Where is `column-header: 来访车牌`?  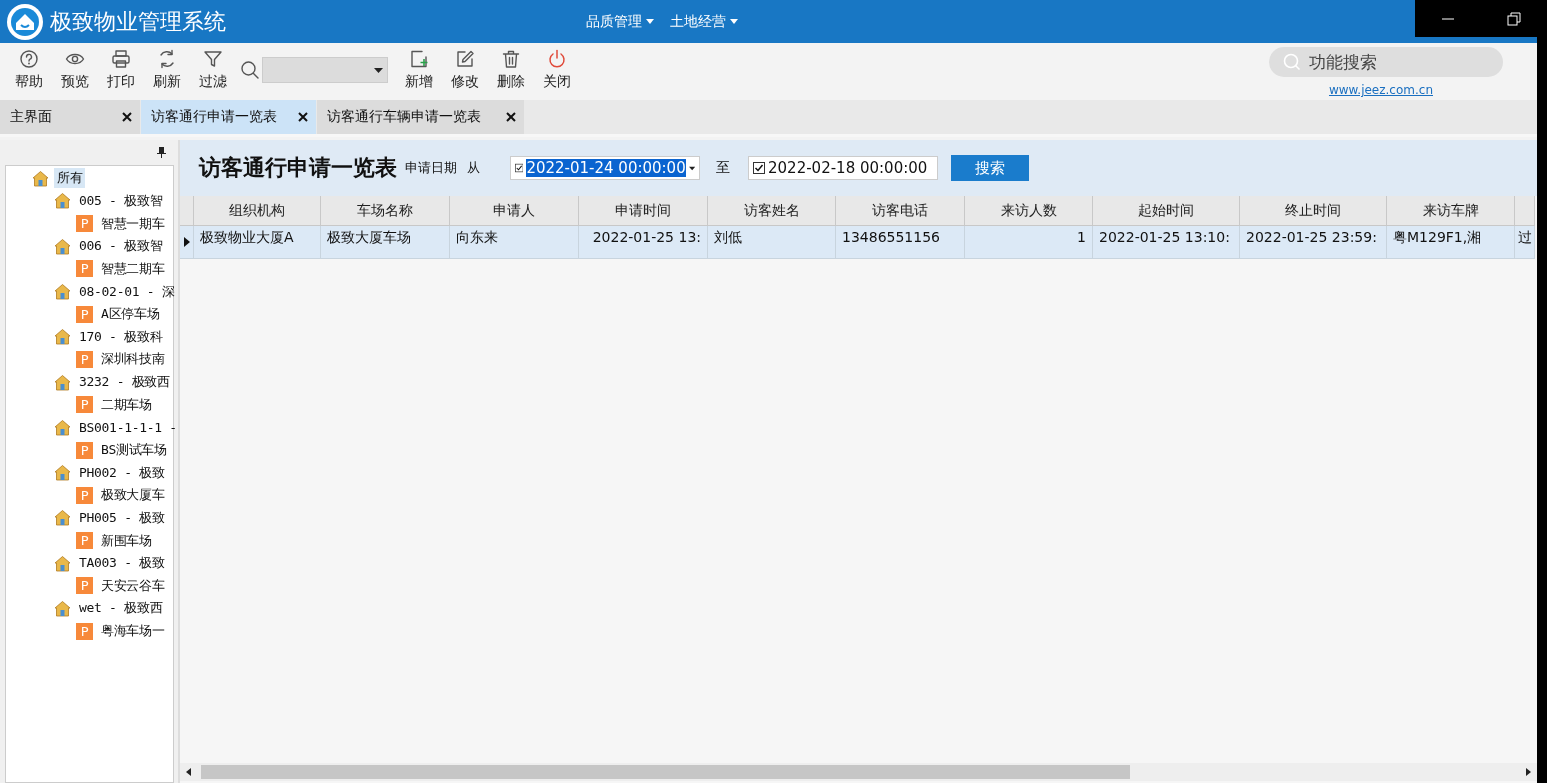 column-header: 来访车牌 is located at coordinates (1451, 211).